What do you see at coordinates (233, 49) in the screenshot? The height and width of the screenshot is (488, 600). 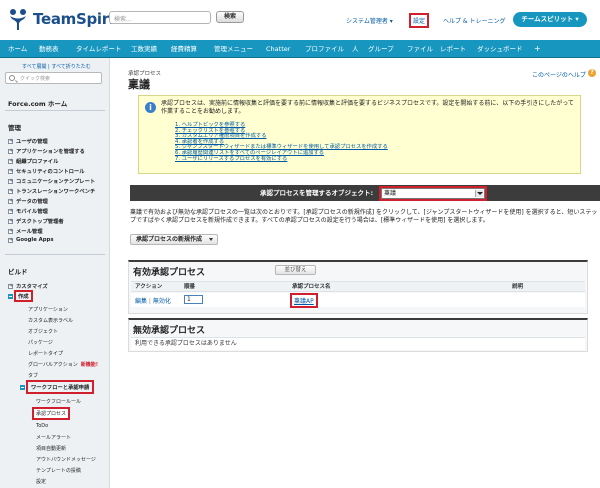 I see `tab-admin-menu: 管理メニュー` at bounding box center [233, 49].